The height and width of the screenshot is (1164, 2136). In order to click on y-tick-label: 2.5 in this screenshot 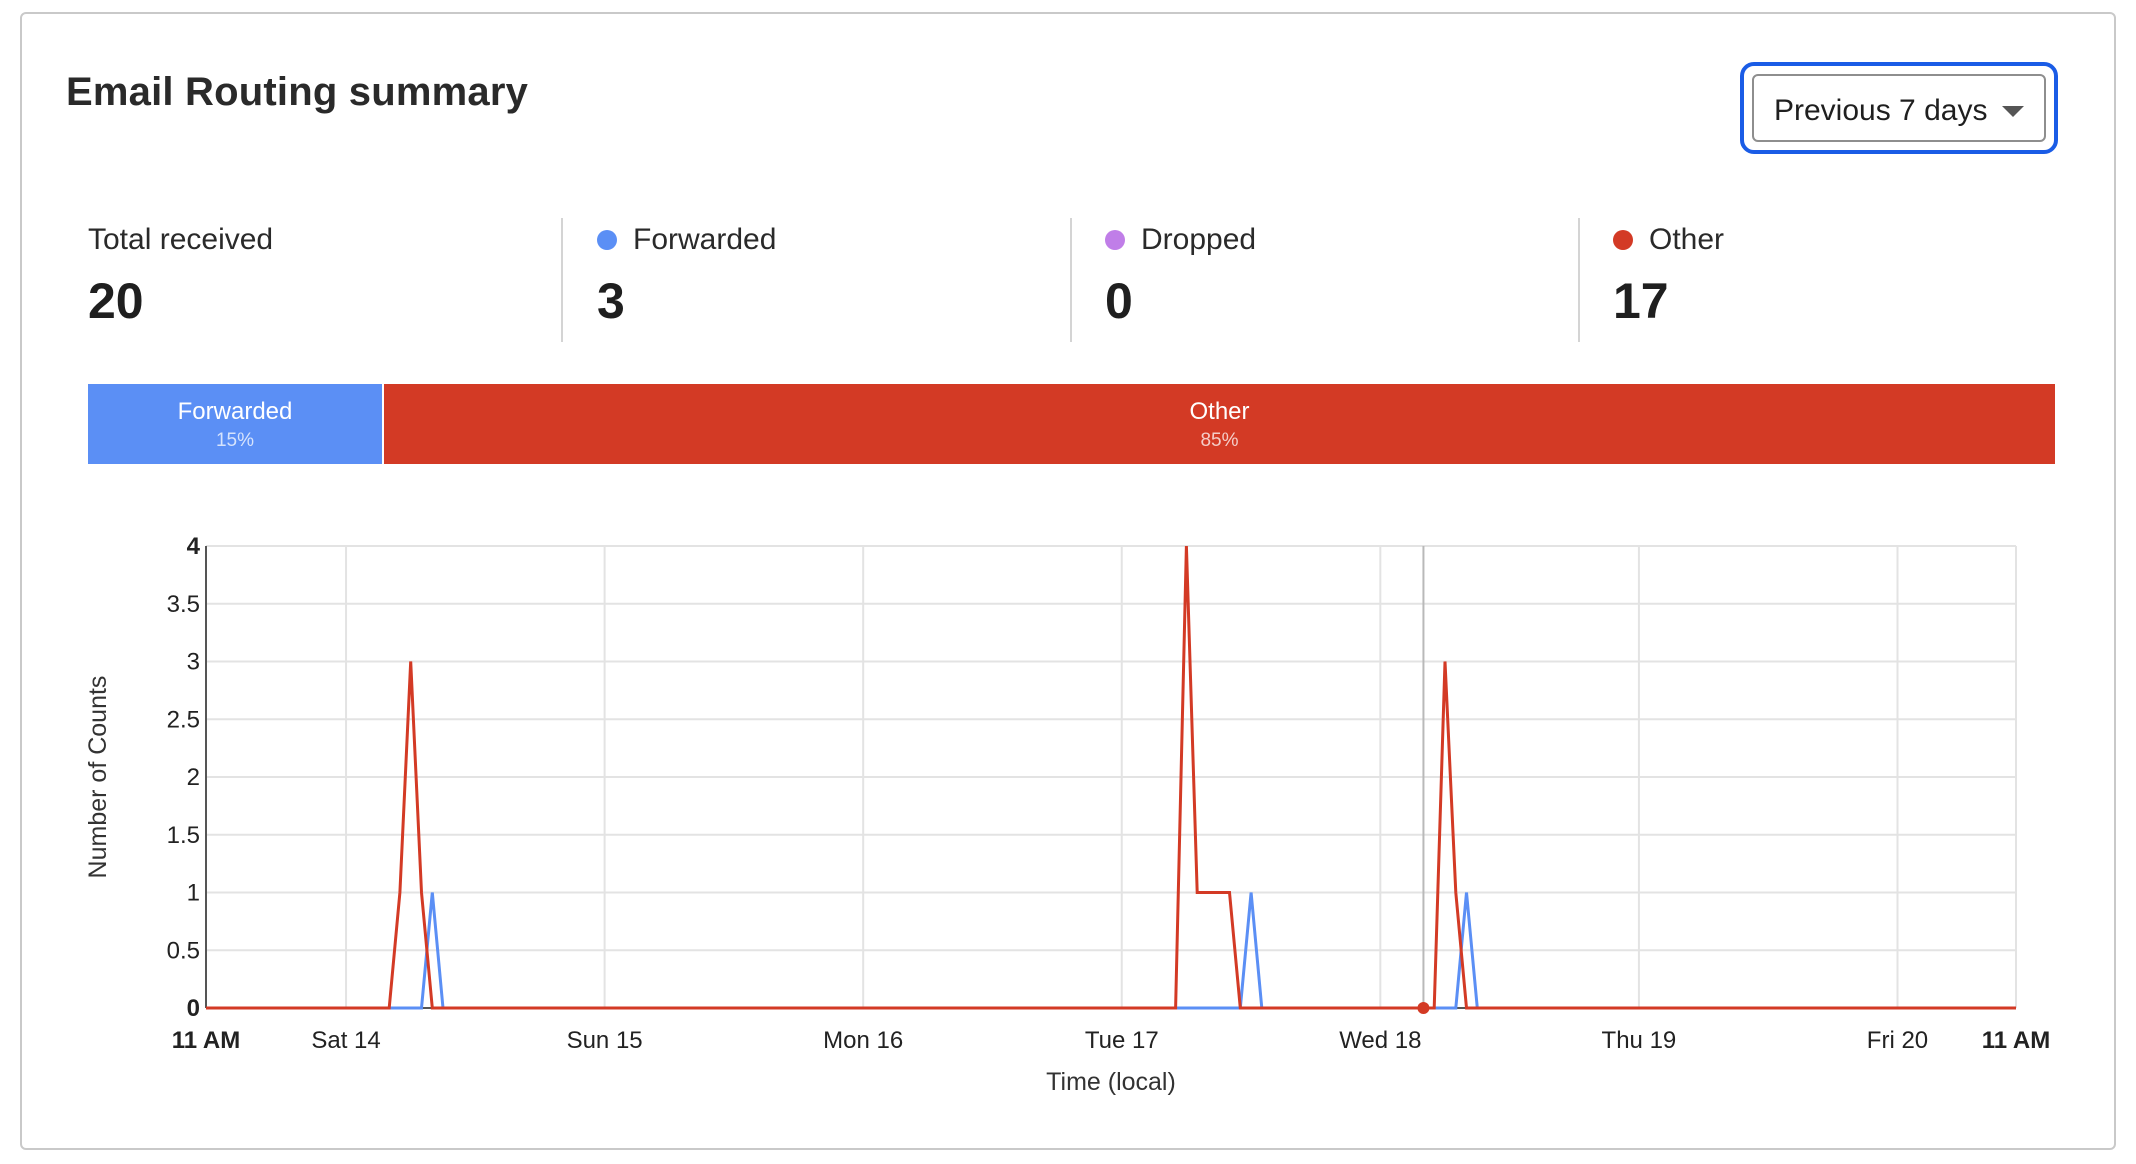, I will do `click(183, 719)`.